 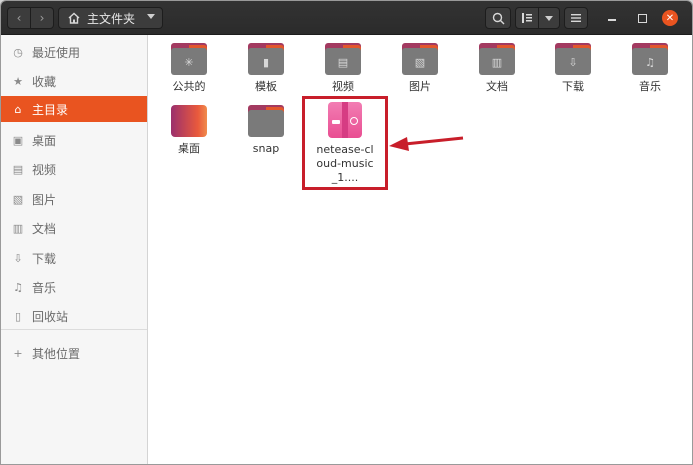 I want to click on file-name: 音乐, so click(x=650, y=86).